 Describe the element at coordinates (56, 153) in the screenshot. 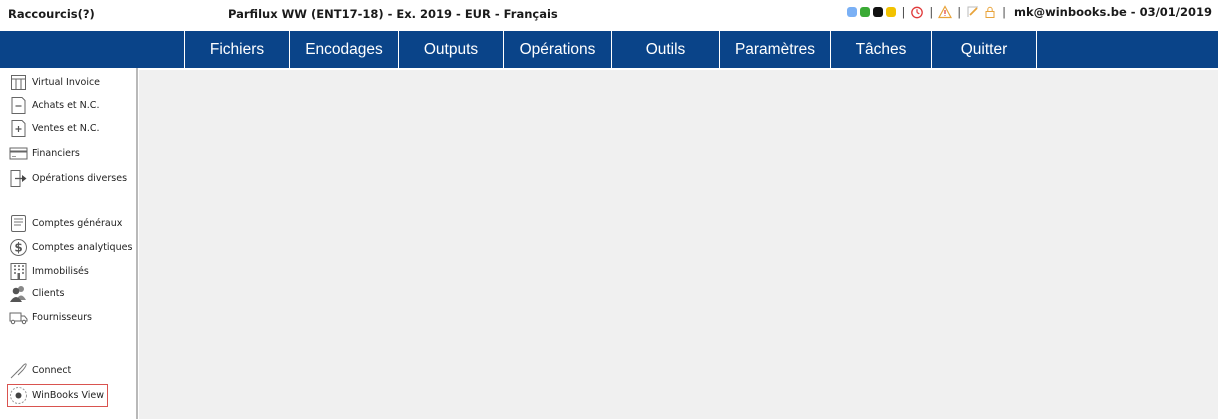

I see `sidebar-item-label: Financiers` at that location.